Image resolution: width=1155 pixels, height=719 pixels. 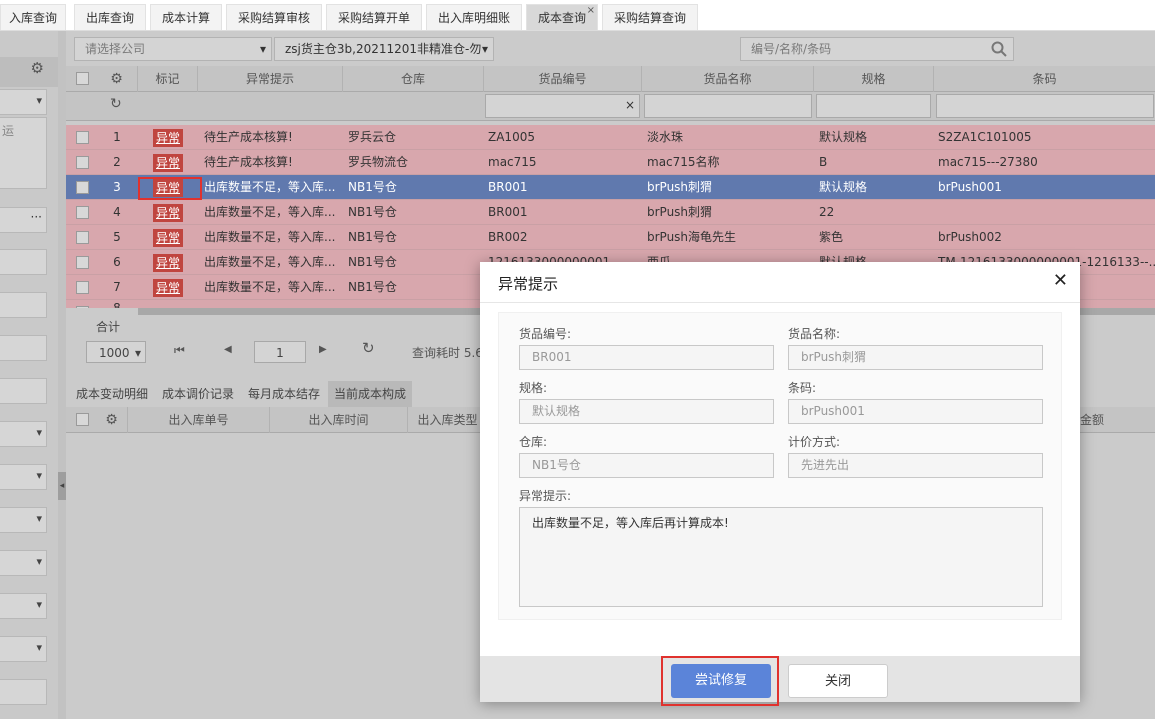 I want to click on col-header-warehouse: 仓库, so click(x=413, y=79).